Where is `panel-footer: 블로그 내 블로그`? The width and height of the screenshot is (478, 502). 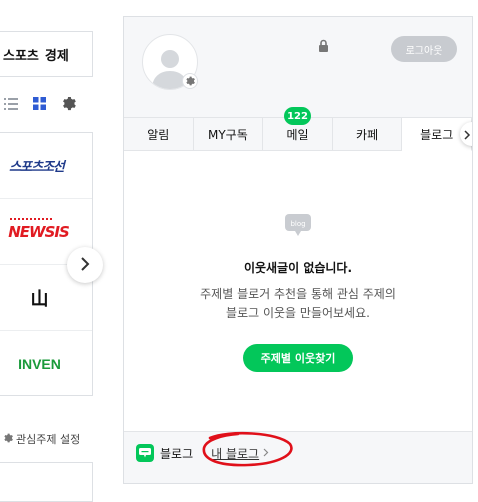
panel-footer: 블로그 내 블로그 is located at coordinates (298, 457).